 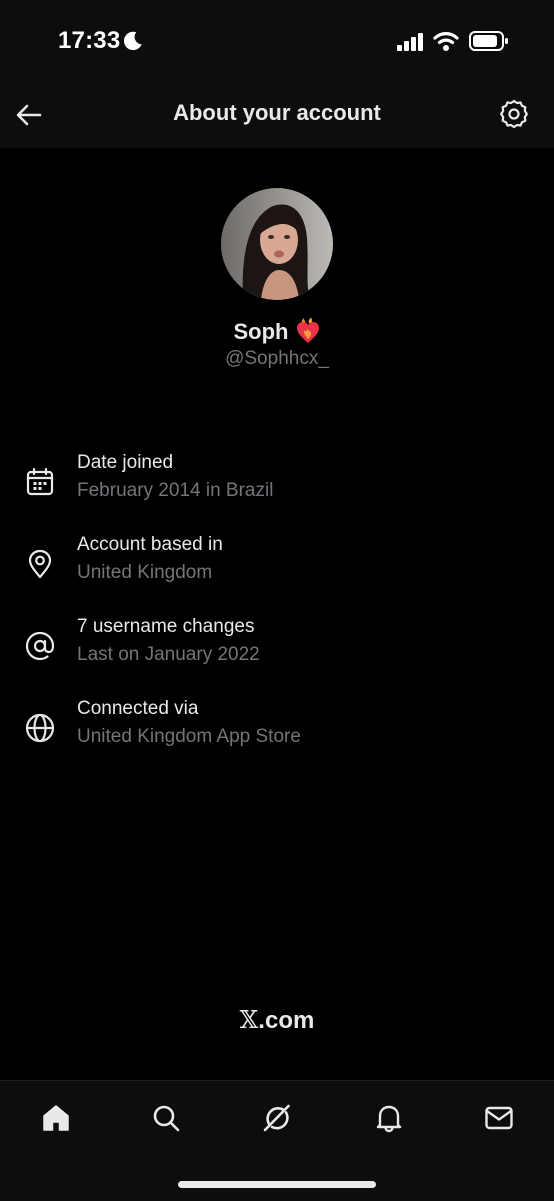 What do you see at coordinates (277, 484) in the screenshot?
I see `info-date-joined: Date joined February 2014 in Brazil` at bounding box center [277, 484].